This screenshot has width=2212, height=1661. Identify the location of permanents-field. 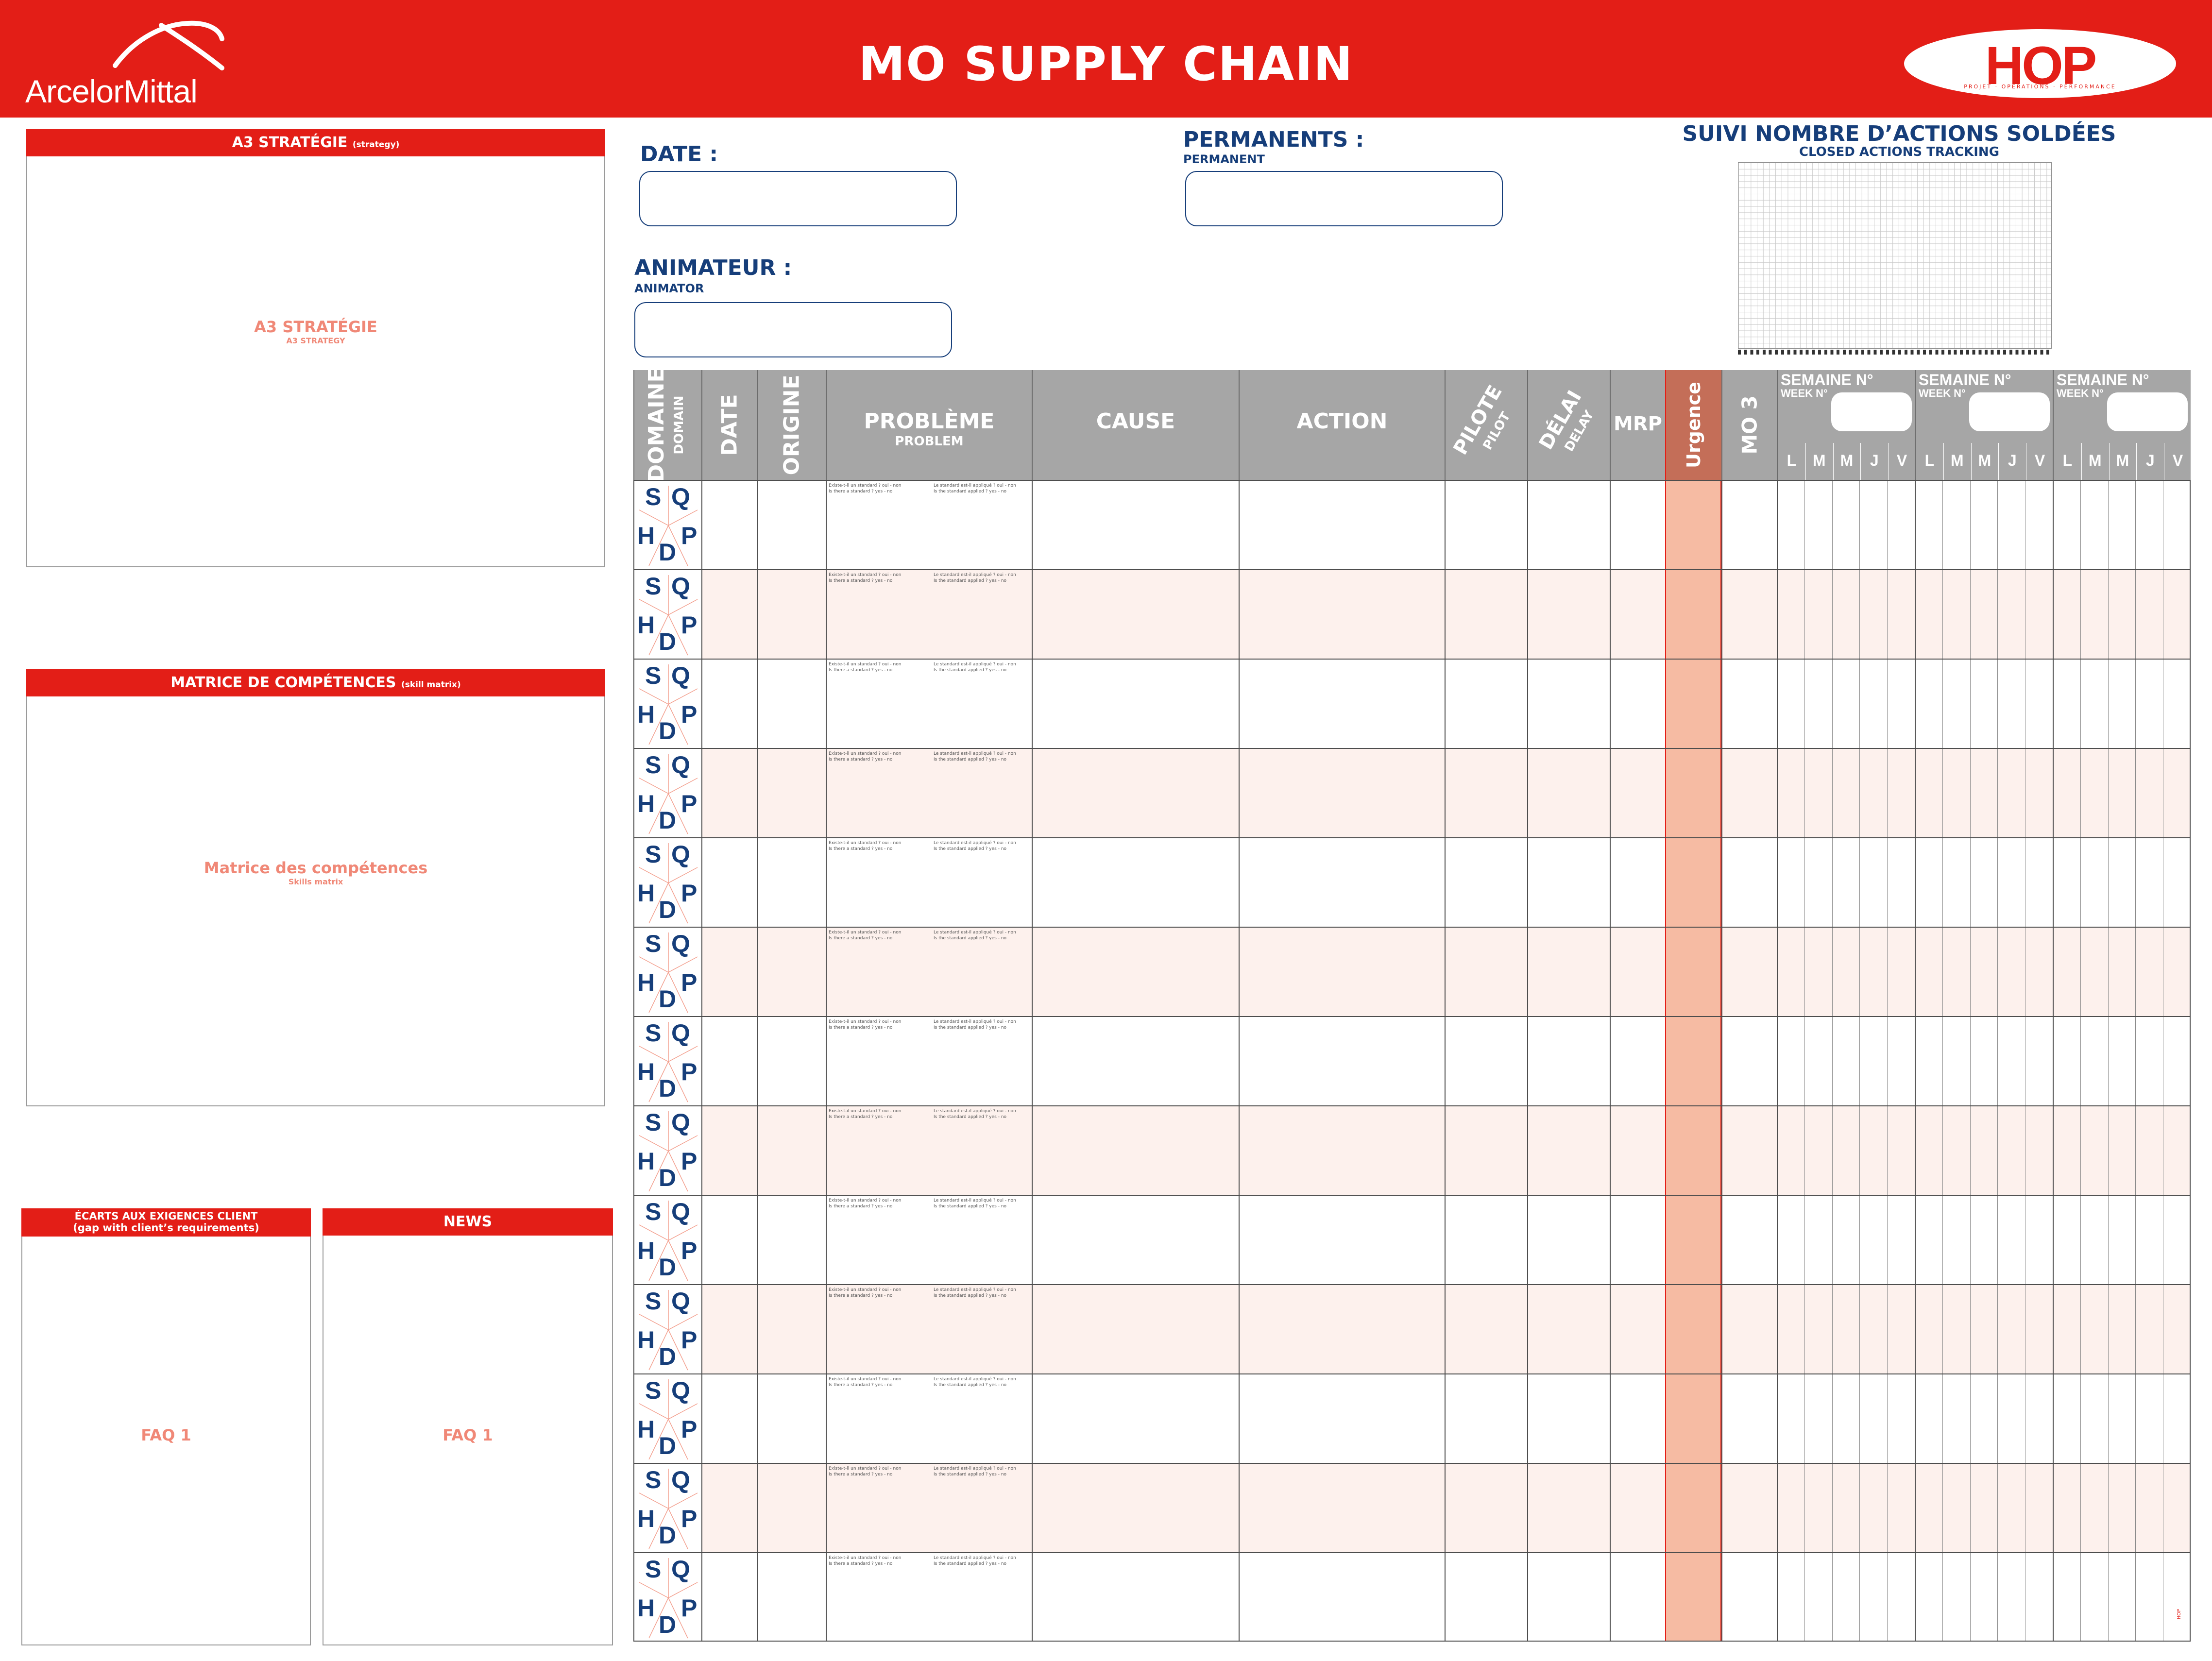
(1344, 198).